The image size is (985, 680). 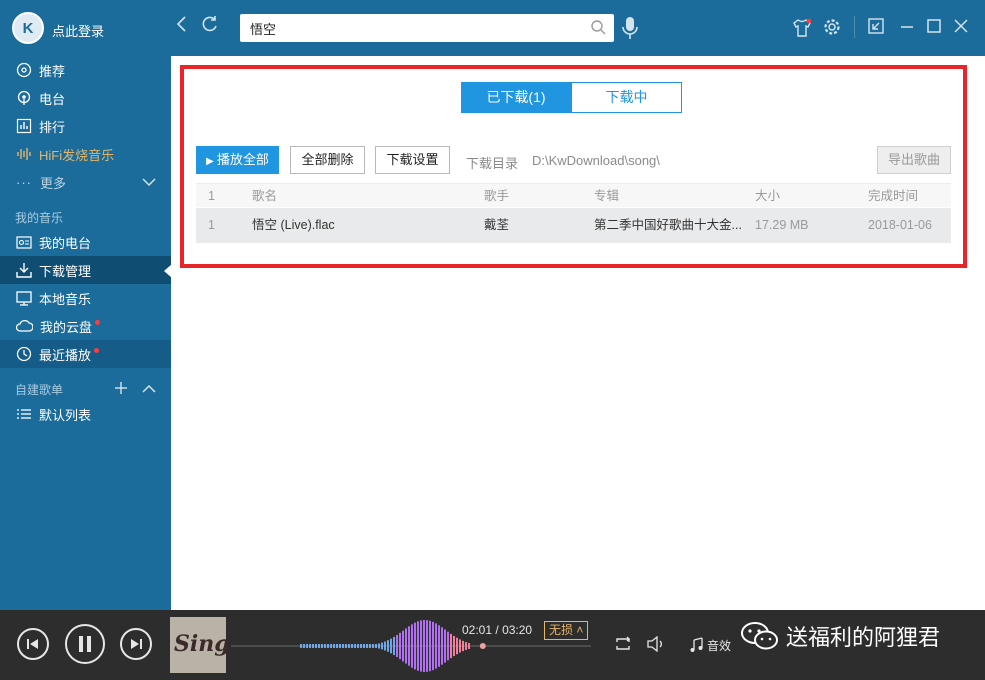 I want to click on monitor-icon, so click(x=24, y=298).